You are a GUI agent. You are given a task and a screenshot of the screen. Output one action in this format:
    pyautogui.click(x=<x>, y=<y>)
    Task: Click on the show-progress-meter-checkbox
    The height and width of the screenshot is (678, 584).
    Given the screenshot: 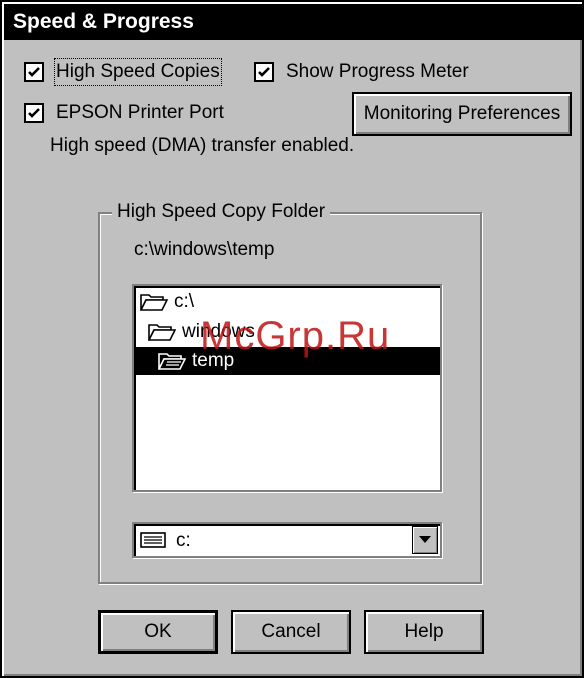 What is the action you would take?
    pyautogui.click(x=264, y=72)
    